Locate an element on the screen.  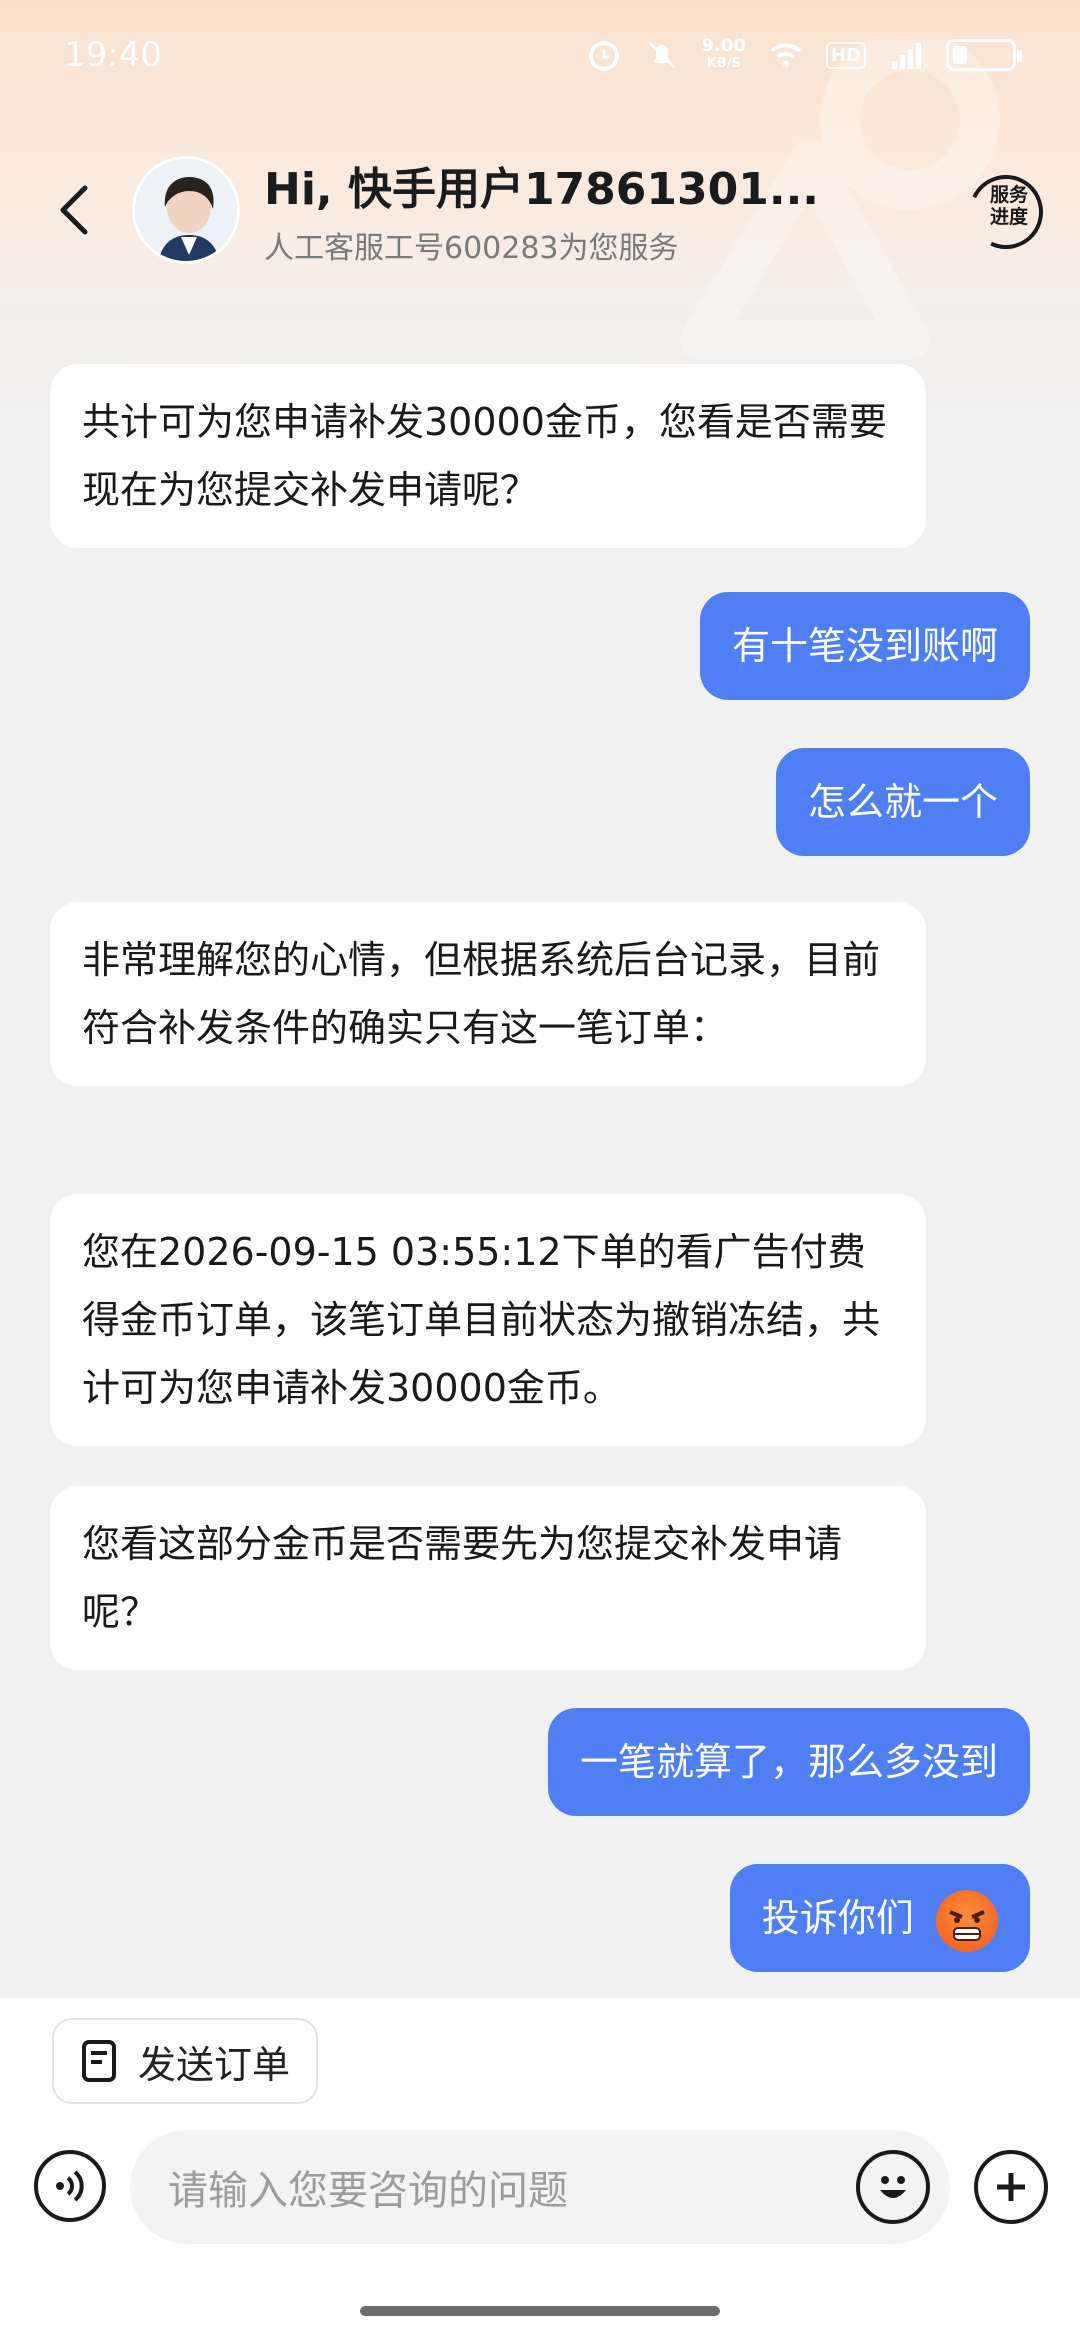
message-input: 请输入您要咨询的问题 is located at coordinates (540, 2187).